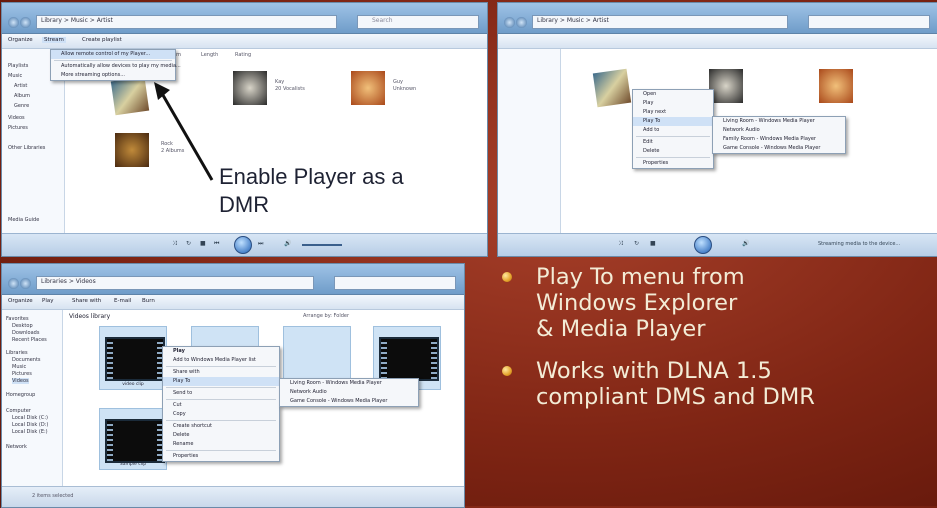 This screenshot has width=937, height=508. What do you see at coordinates (221, 405) in the screenshot?
I see `menu-item: Cut` at bounding box center [221, 405].